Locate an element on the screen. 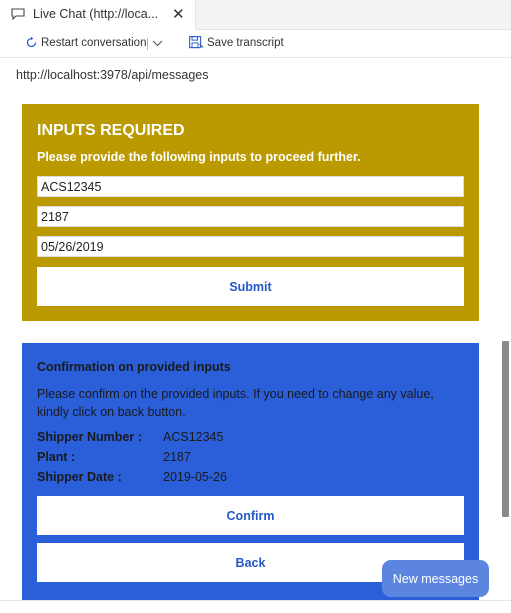 The width and height of the screenshot is (511, 613). toolbar-divider is located at coordinates (147, 44).